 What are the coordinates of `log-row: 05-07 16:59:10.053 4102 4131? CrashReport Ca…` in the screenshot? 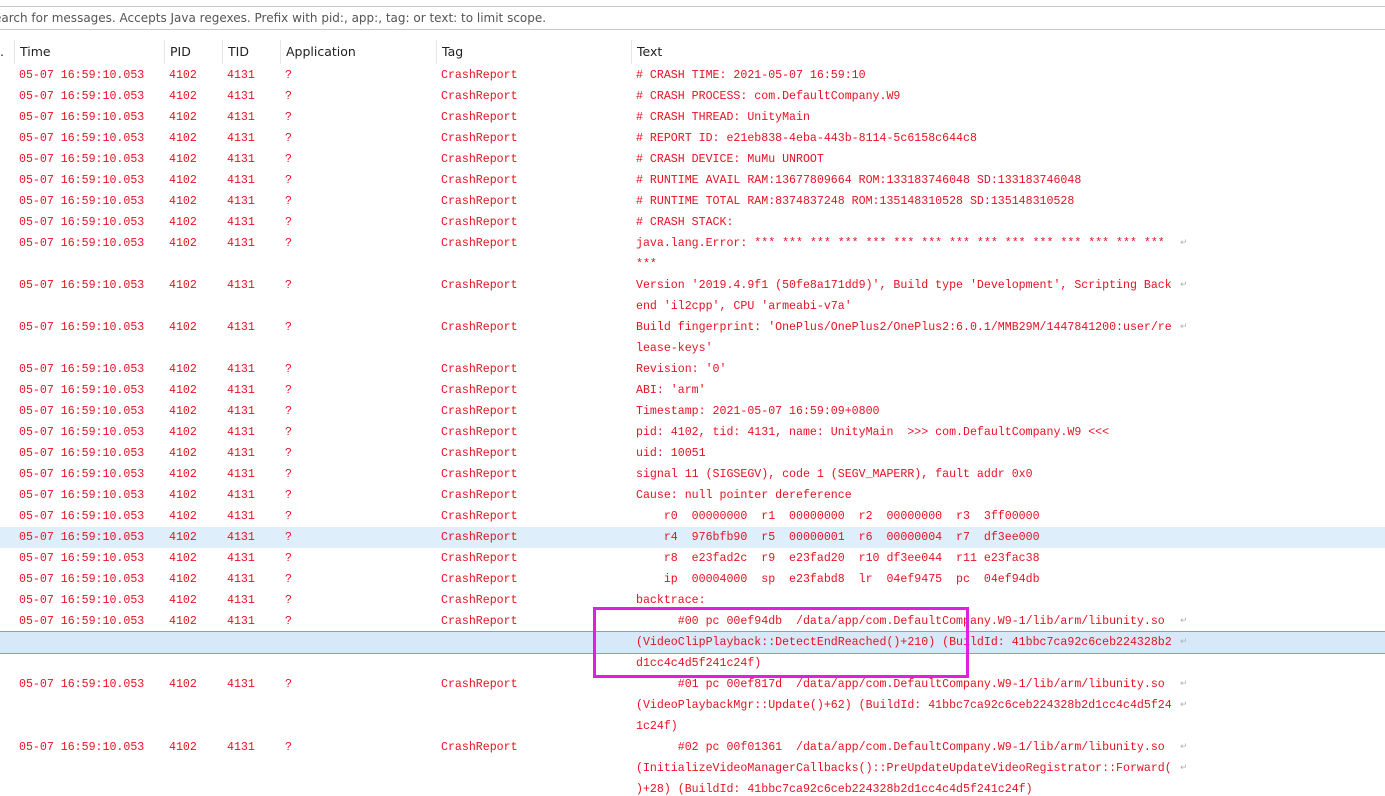 It's located at (692, 495).